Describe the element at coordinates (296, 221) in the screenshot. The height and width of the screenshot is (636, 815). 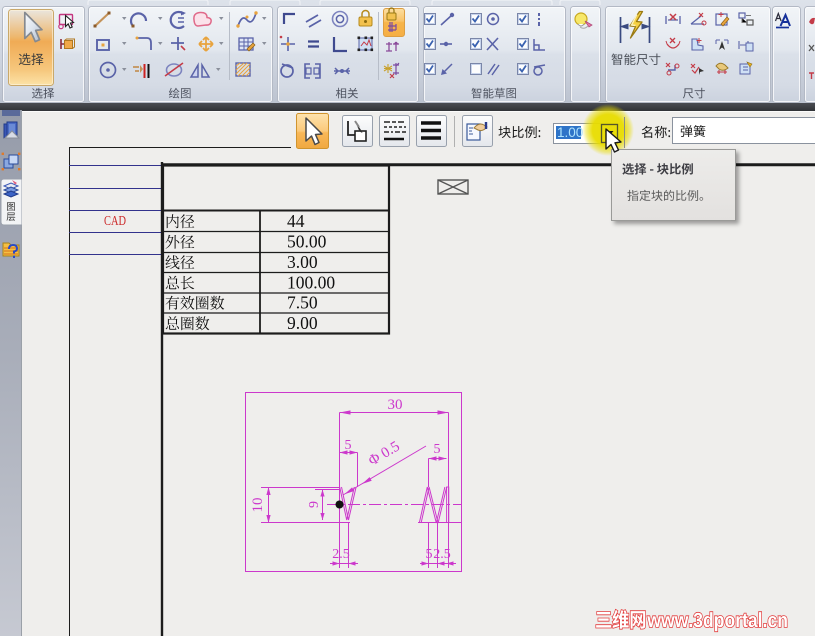
I see `svg-text: 44` at that location.